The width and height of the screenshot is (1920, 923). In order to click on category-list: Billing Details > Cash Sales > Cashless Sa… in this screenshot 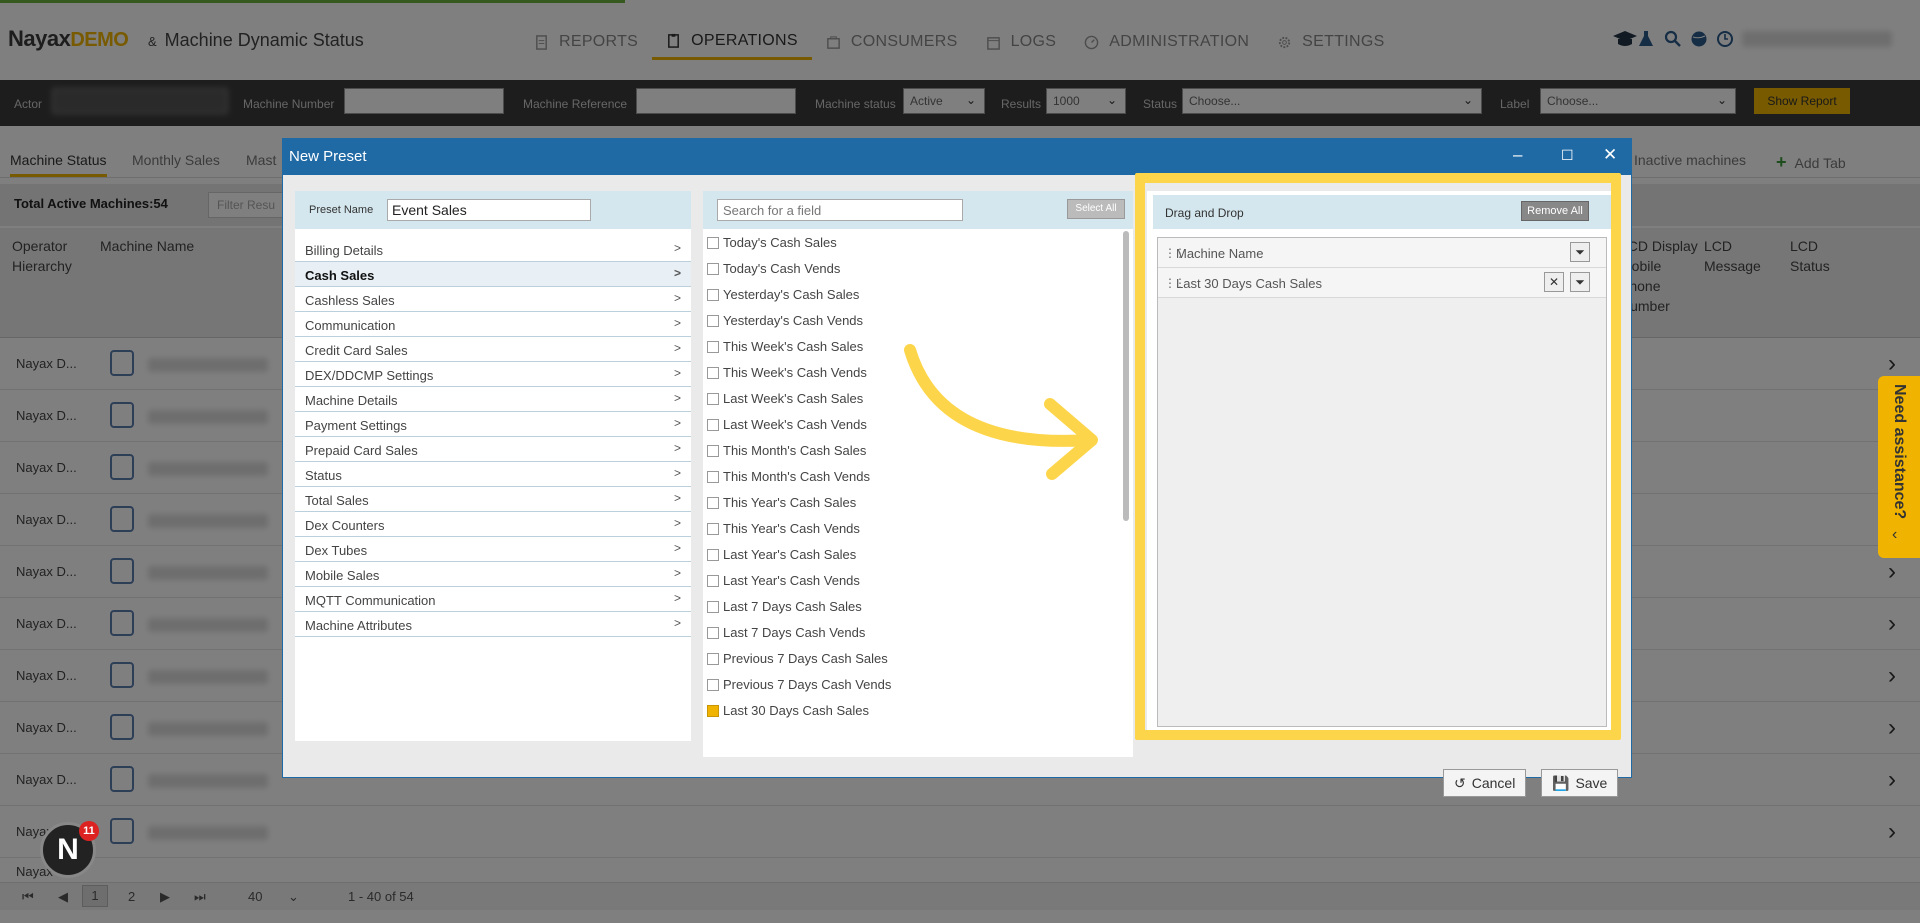, I will do `click(493, 437)`.